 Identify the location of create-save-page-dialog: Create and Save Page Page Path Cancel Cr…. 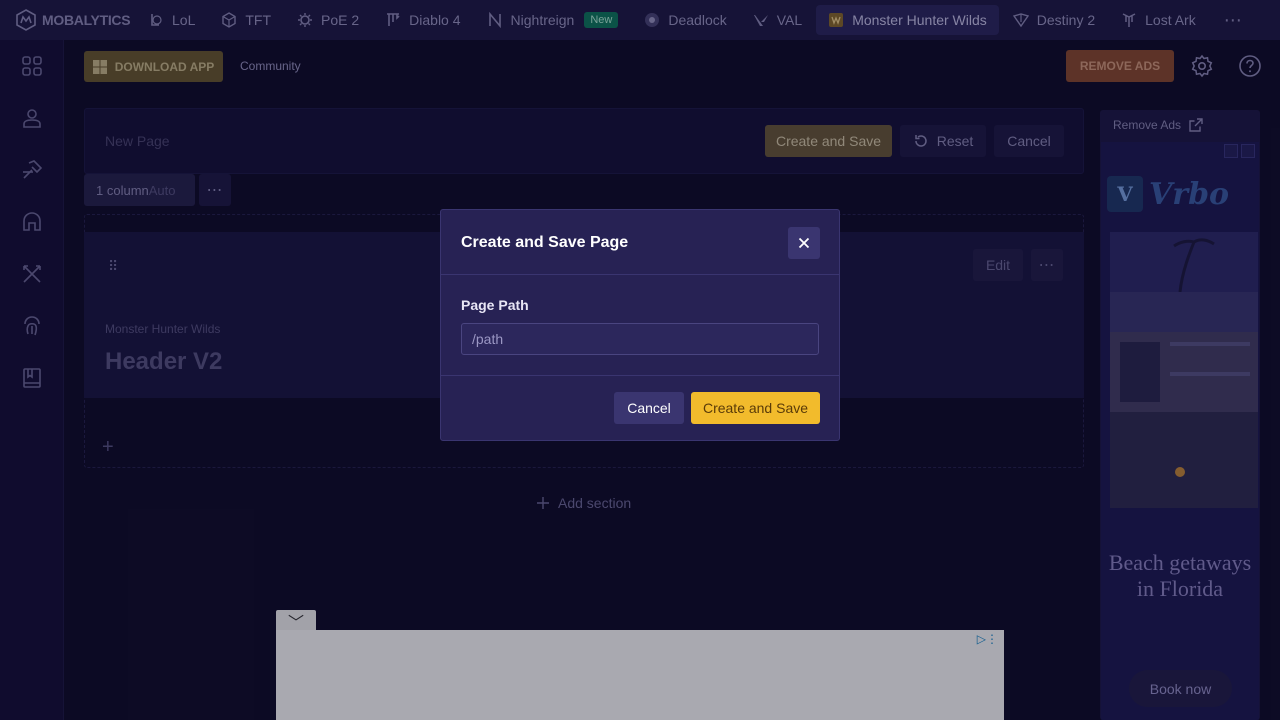
(640, 325).